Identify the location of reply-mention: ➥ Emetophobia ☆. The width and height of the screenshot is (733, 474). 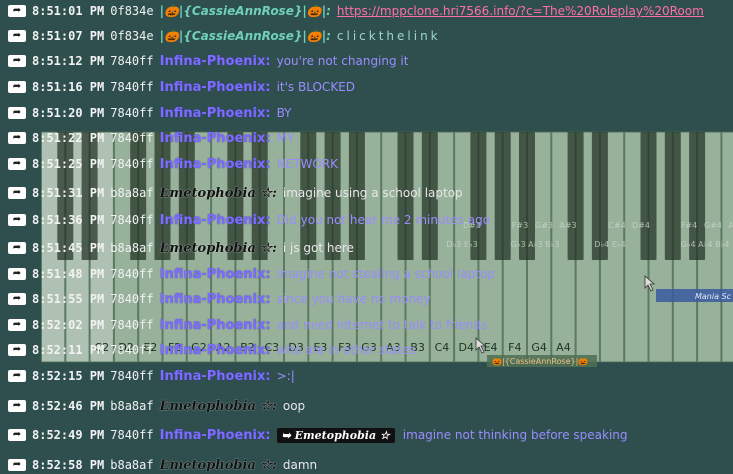
(335, 435).